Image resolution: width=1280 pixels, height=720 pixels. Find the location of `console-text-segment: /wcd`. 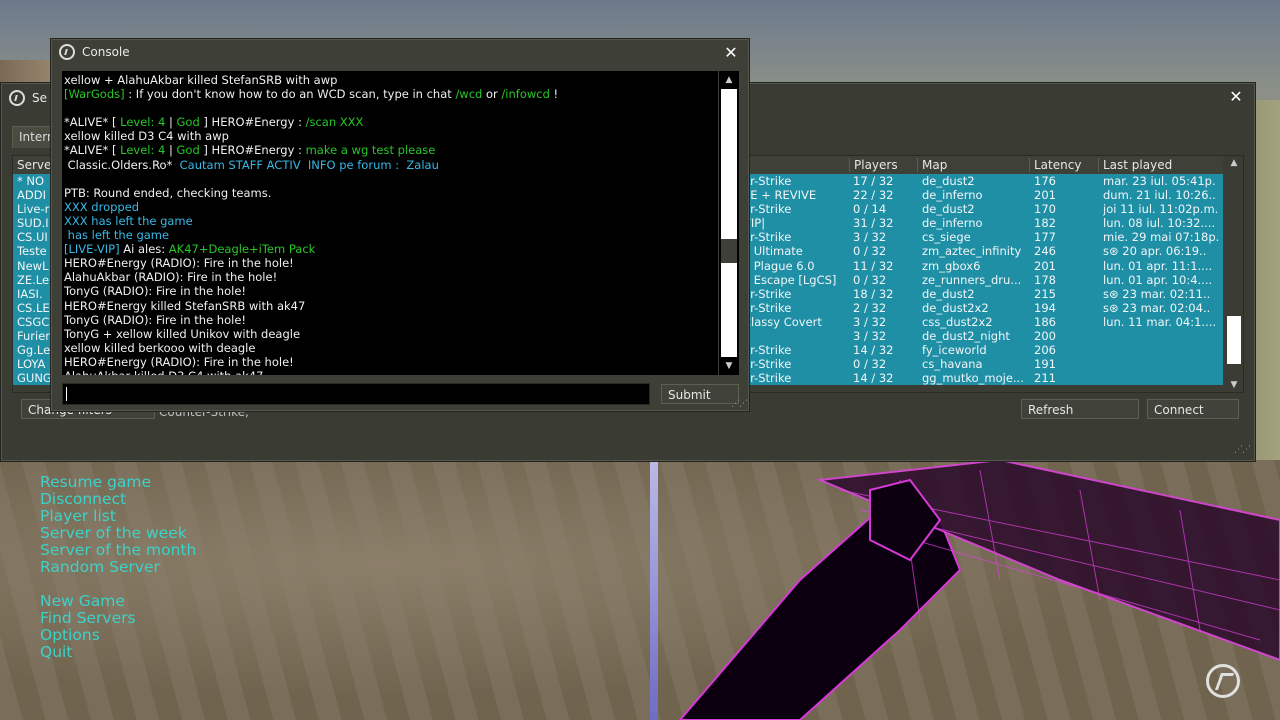

console-text-segment: /wcd is located at coordinates (469, 94).